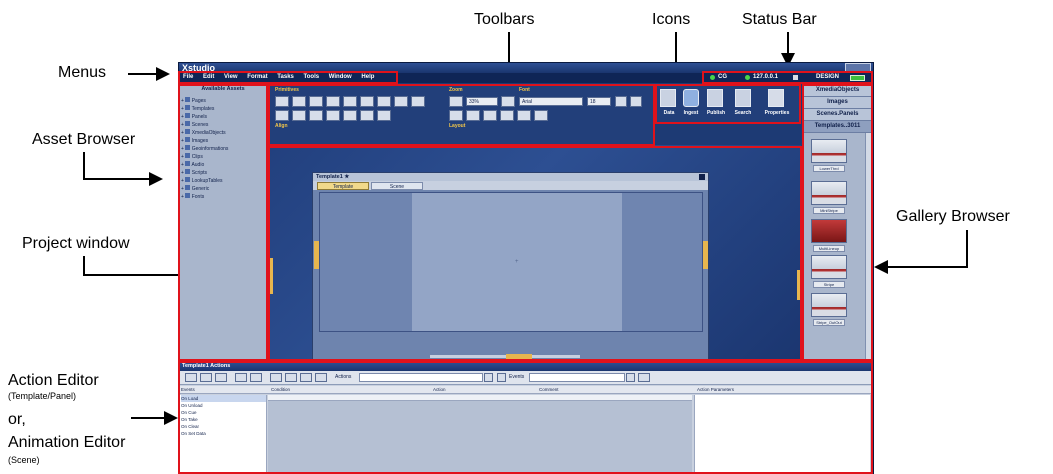  Describe the element at coordinates (148, 418) in the screenshot. I see `arrow-action-line` at that location.